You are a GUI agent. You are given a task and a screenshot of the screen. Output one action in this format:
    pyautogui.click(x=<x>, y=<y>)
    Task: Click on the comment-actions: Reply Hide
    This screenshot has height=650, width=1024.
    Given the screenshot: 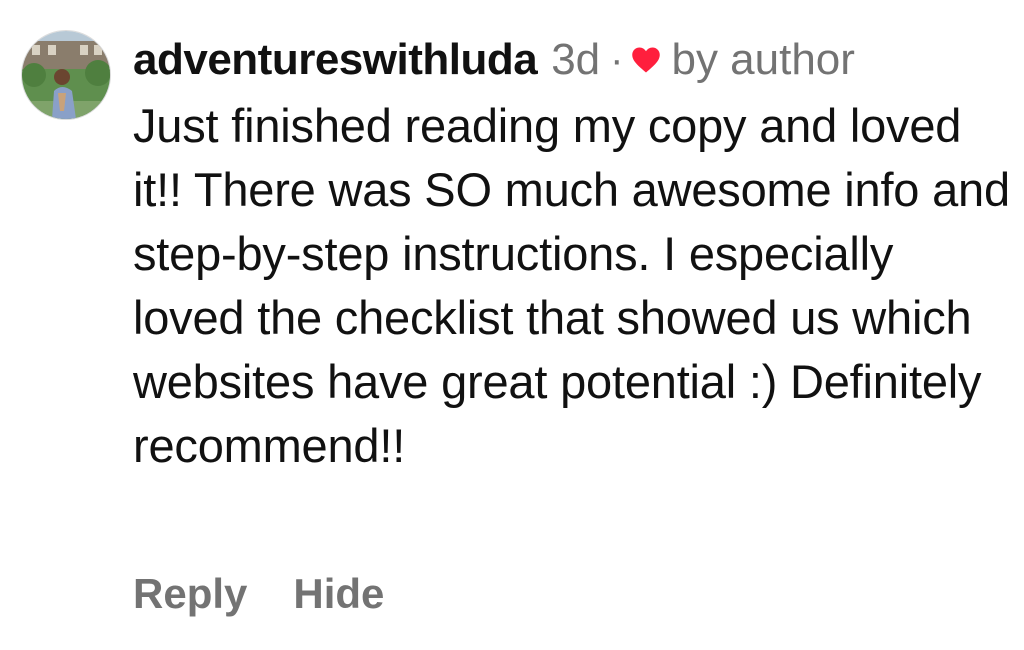 What is the action you would take?
    pyautogui.click(x=258, y=594)
    